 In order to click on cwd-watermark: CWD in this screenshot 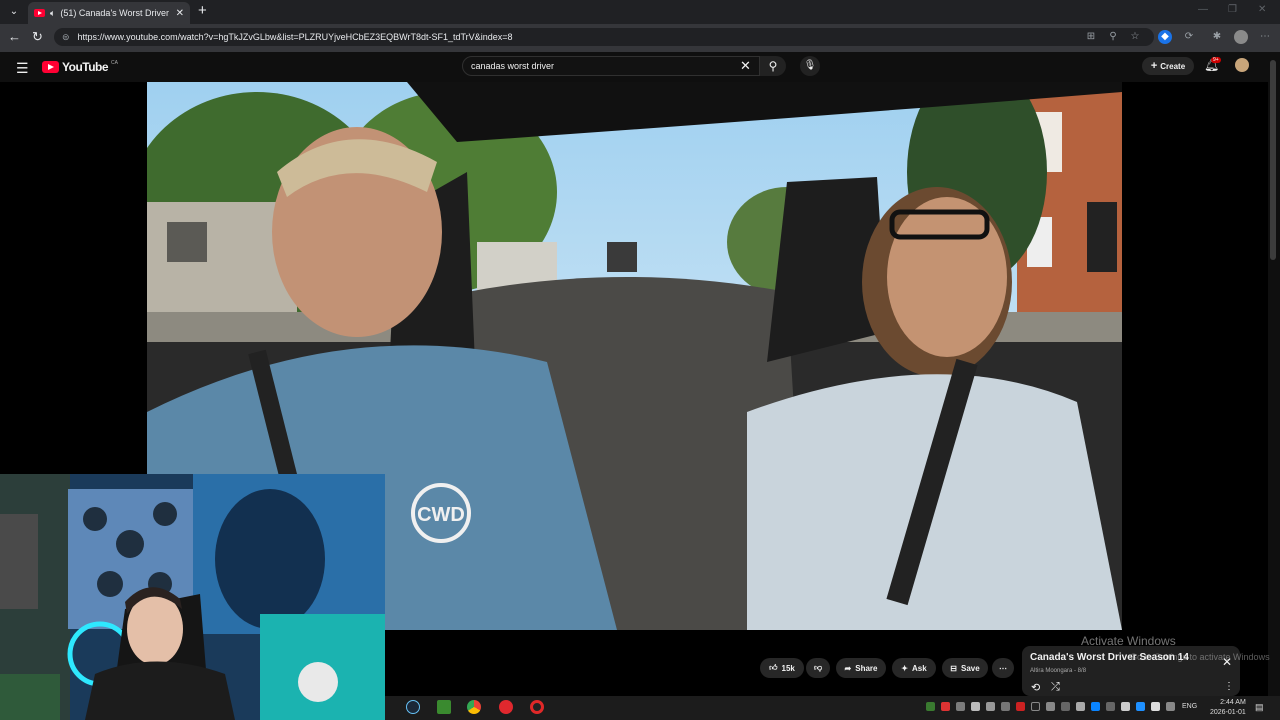, I will do `click(441, 515)`.